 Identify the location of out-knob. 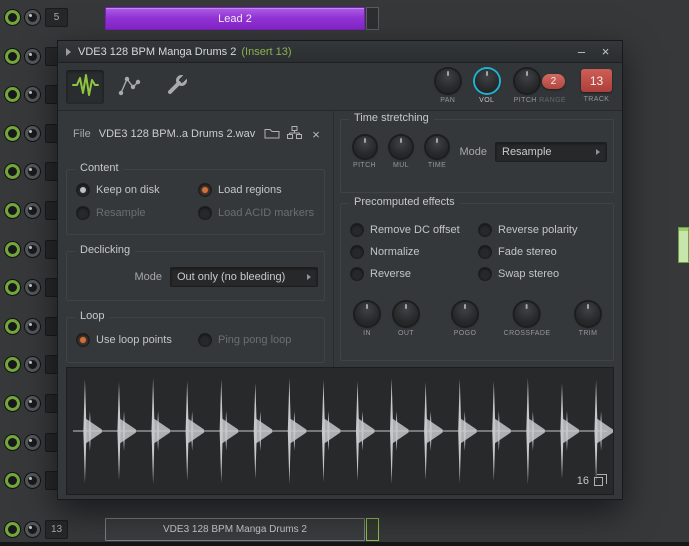
(406, 314).